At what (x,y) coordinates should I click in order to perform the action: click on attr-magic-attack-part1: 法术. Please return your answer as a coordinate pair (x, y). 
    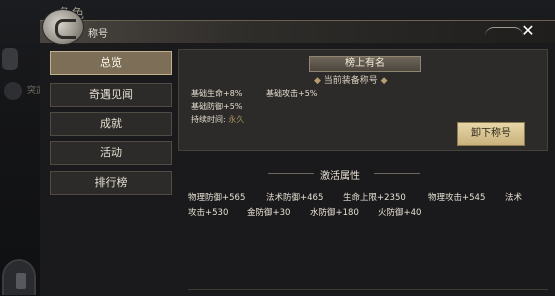
    Looking at the image, I should click on (514, 198).